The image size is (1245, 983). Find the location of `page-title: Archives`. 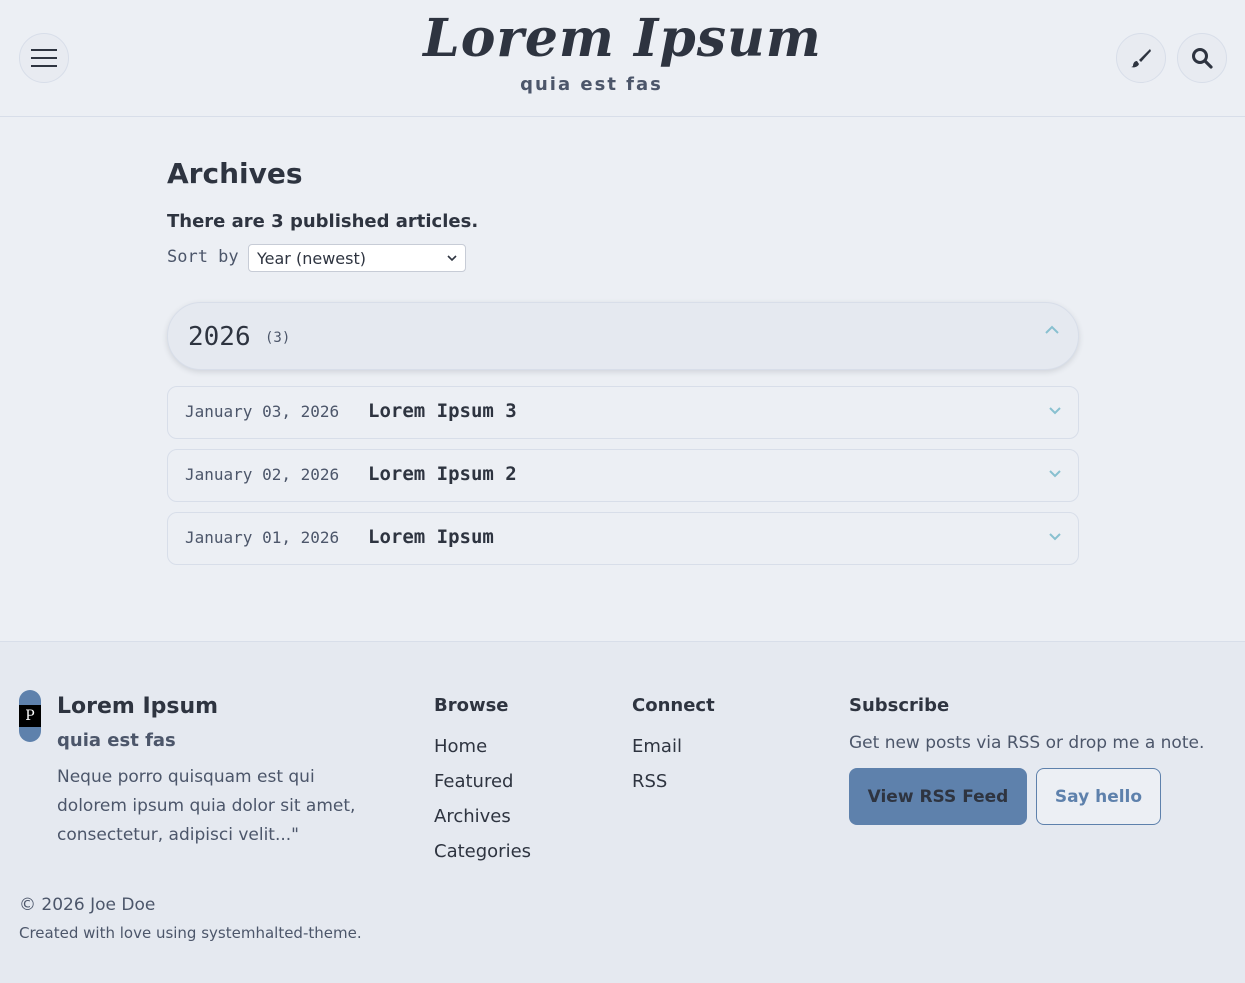

page-title: Archives is located at coordinates (235, 173).